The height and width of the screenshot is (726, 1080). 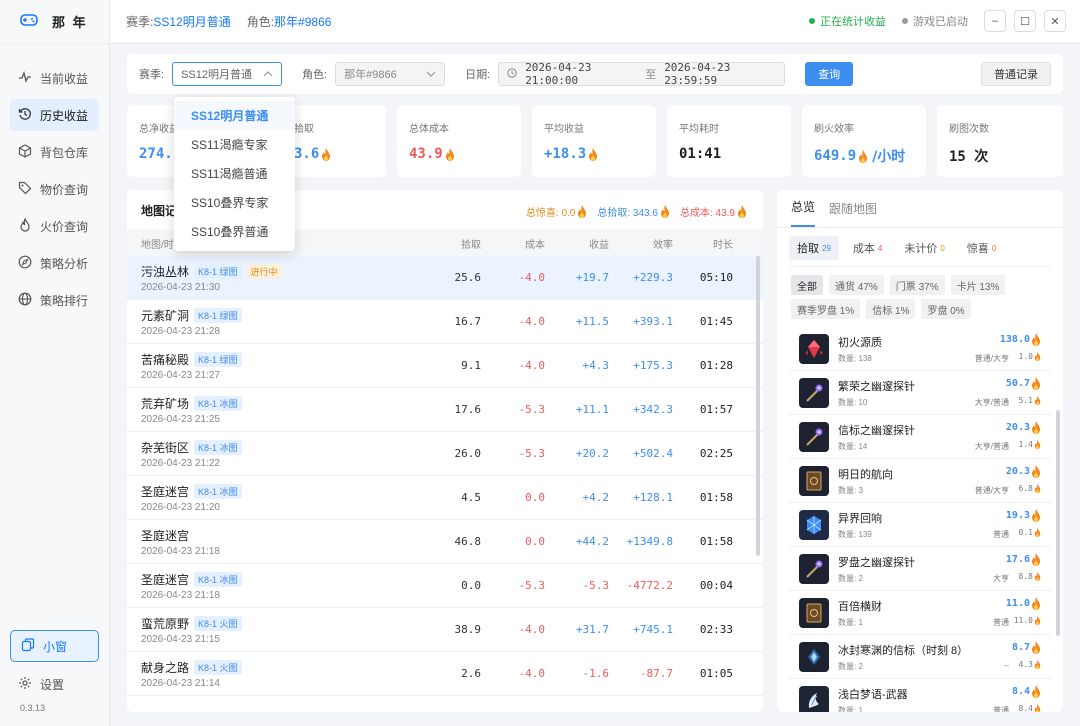 What do you see at coordinates (234, 202) in the screenshot?
I see `season-option: SS10叠界专家` at bounding box center [234, 202].